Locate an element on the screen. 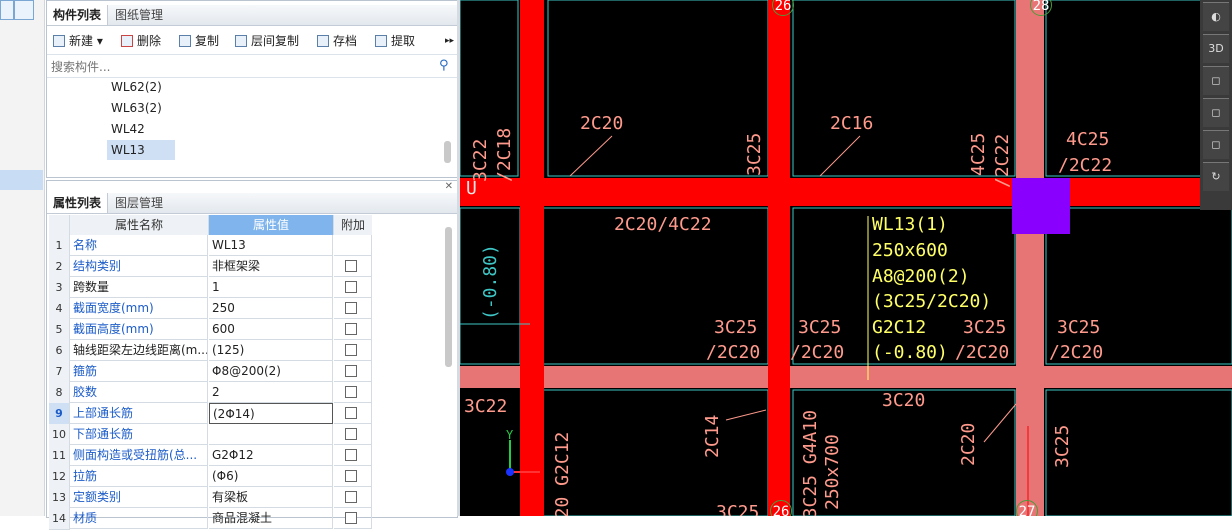  toolbar-more-button: ▸▸ is located at coordinates (449, 41).